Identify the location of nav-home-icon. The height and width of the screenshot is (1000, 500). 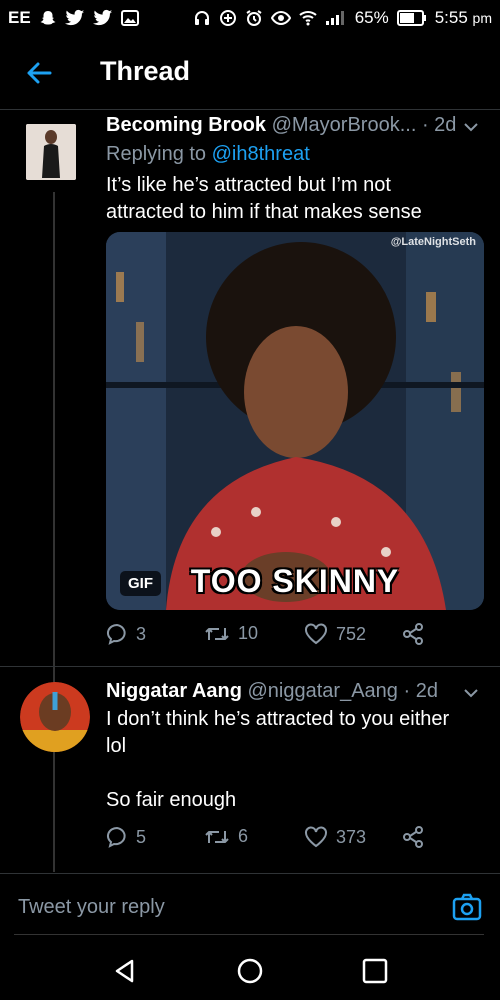
(250, 971).